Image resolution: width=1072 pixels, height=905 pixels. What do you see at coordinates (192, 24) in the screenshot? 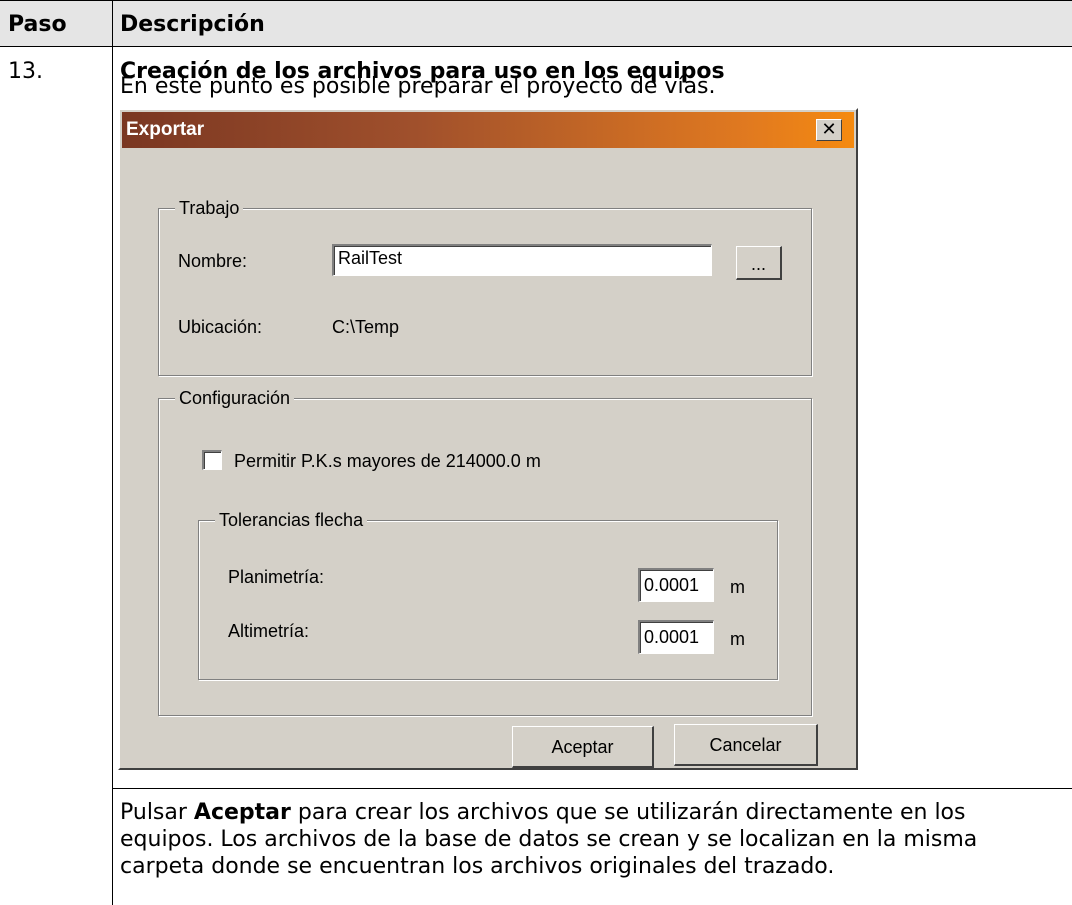
I see `header-description: Descripción` at bounding box center [192, 24].